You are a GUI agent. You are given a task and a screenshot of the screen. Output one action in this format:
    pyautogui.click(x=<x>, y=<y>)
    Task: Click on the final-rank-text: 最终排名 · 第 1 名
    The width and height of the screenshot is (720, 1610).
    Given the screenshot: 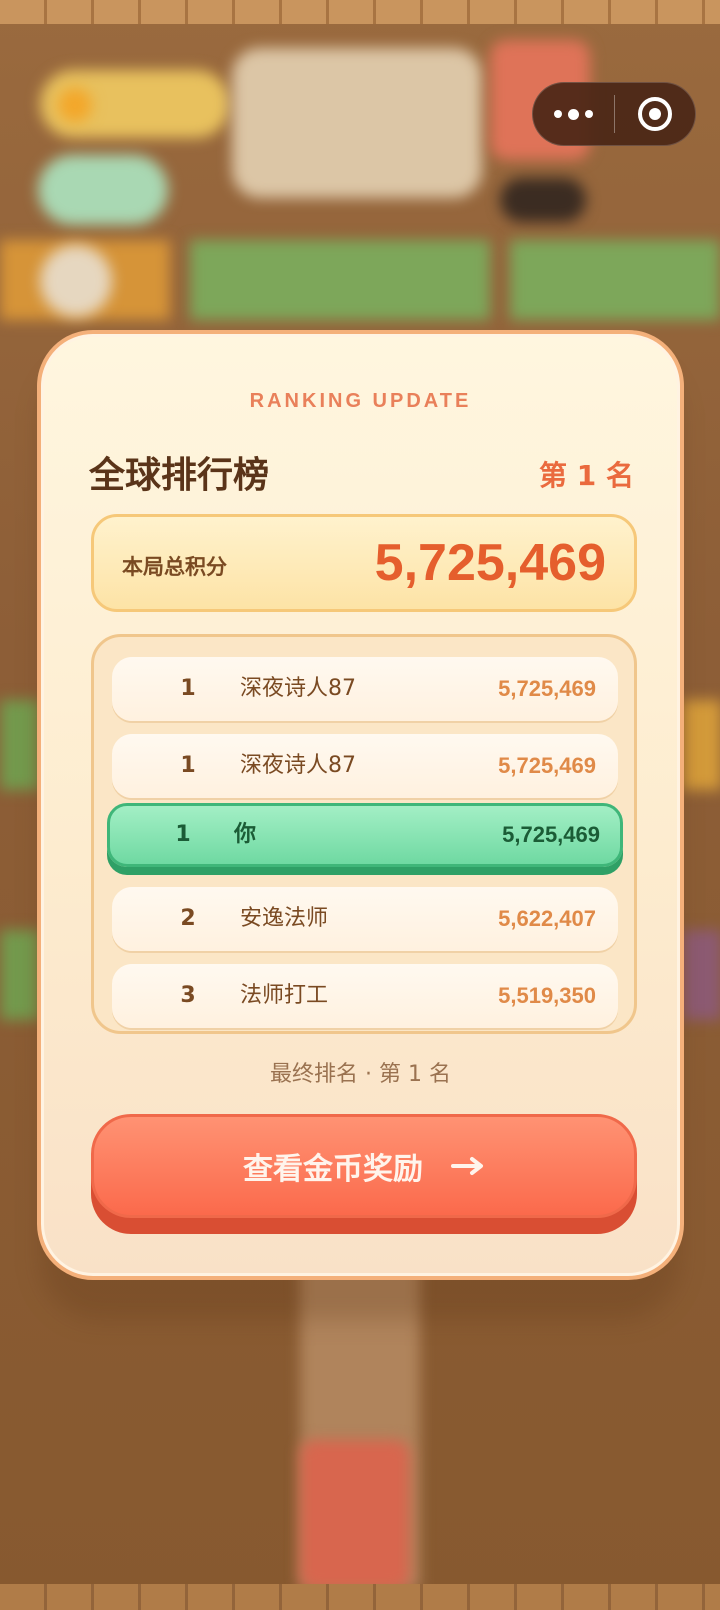 What is the action you would take?
    pyautogui.click(x=360, y=1074)
    